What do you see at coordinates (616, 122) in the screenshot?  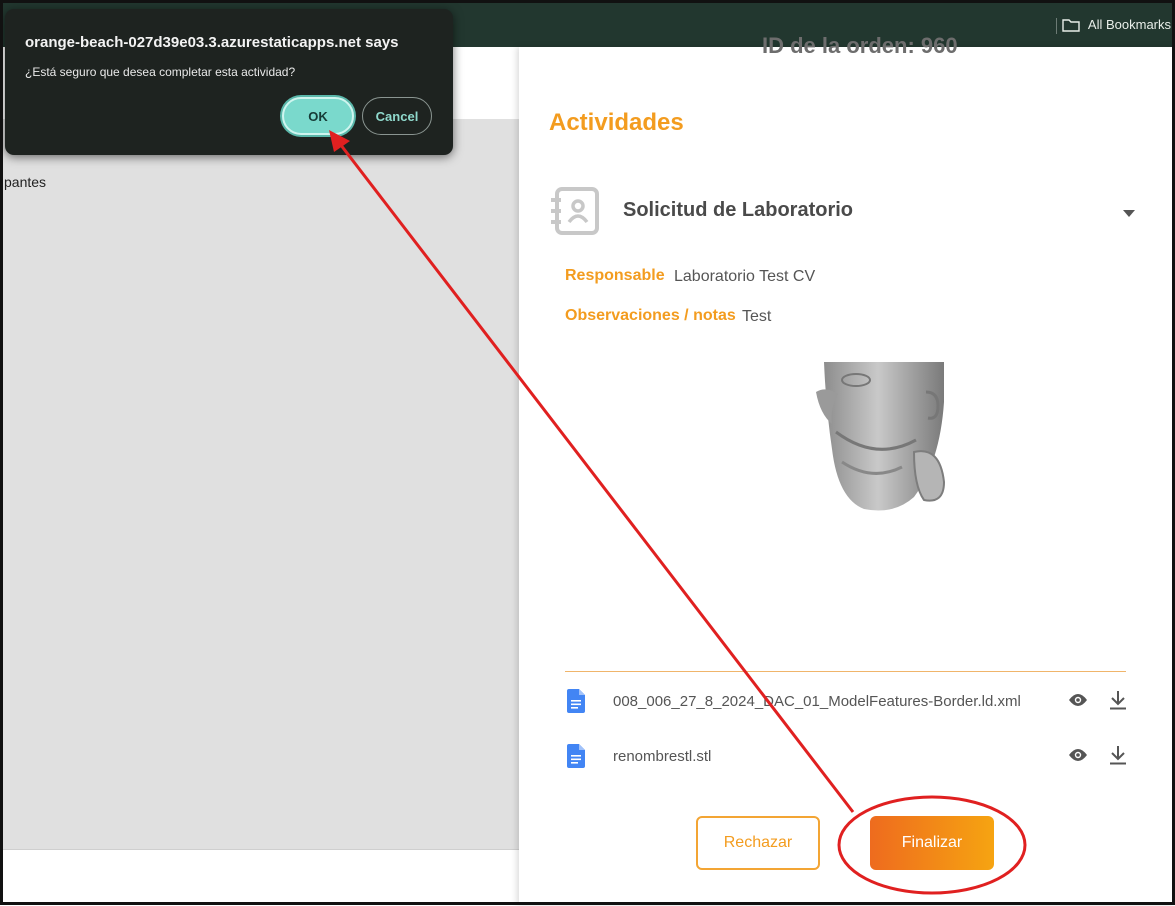 I see `activities-title: Actividades` at bounding box center [616, 122].